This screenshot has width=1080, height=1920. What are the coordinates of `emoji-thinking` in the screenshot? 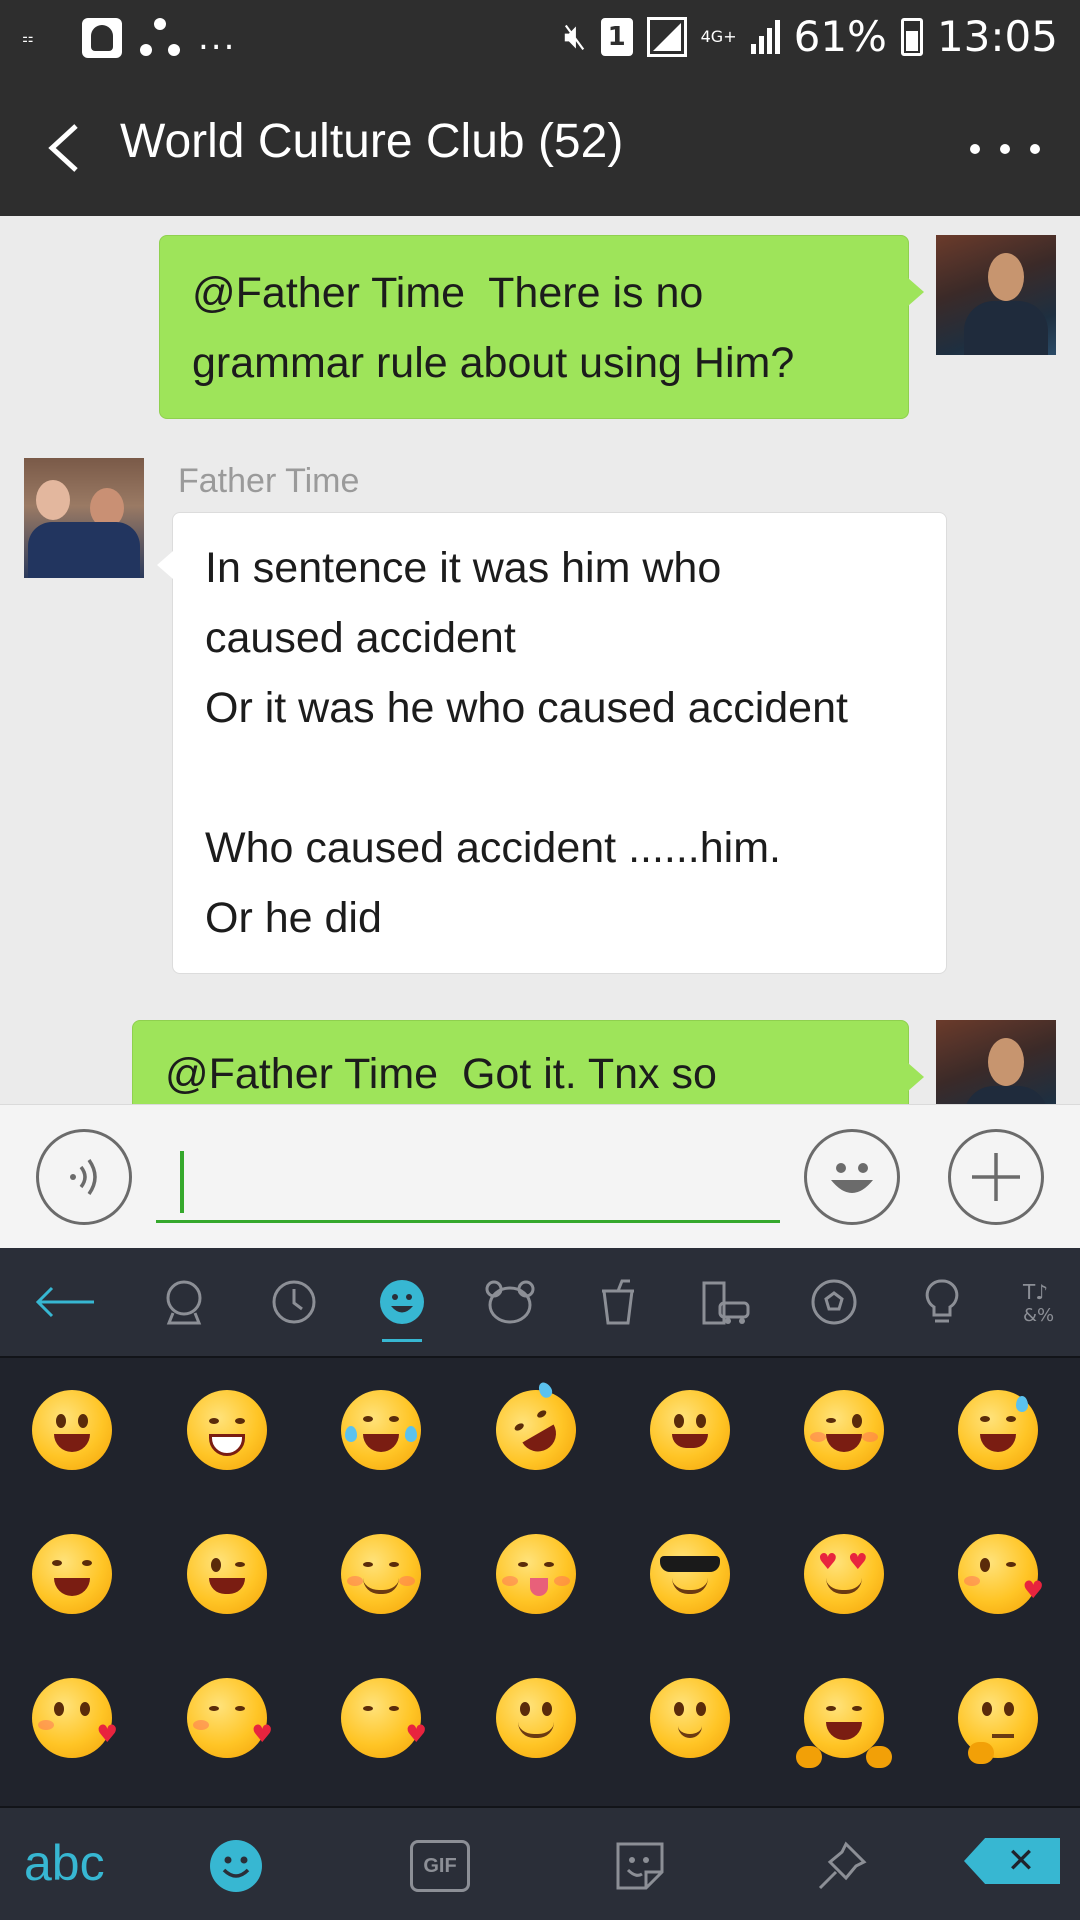 It's located at (998, 1721).